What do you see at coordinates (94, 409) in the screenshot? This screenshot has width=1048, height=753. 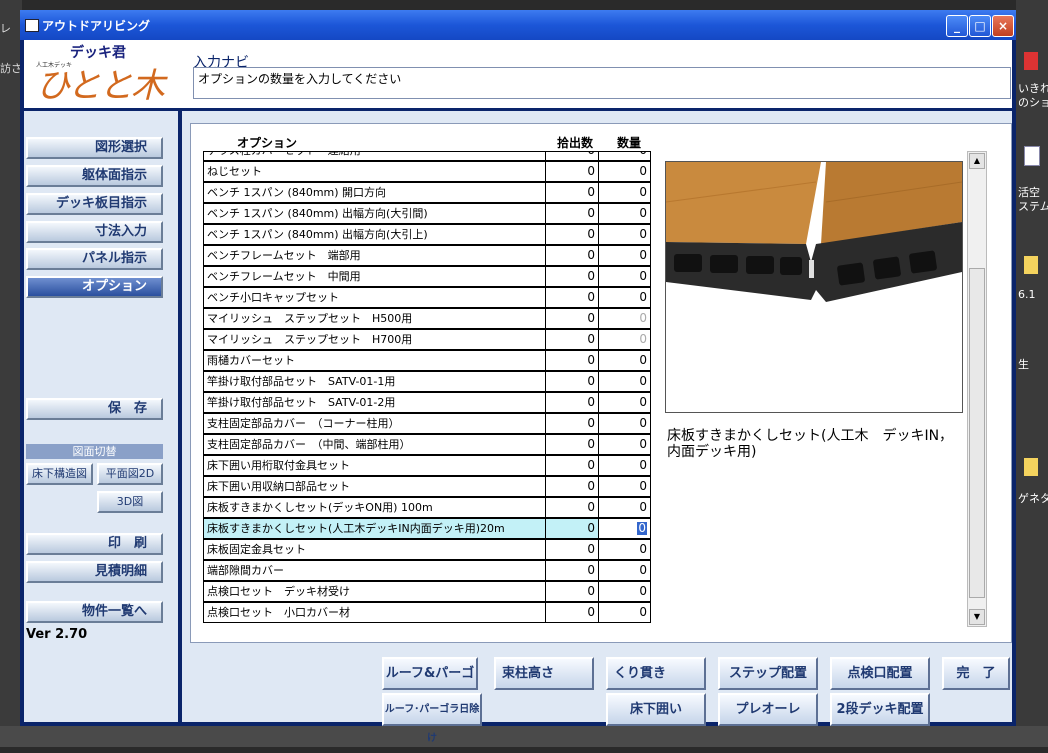 I see `save-button: 保 存` at bounding box center [94, 409].